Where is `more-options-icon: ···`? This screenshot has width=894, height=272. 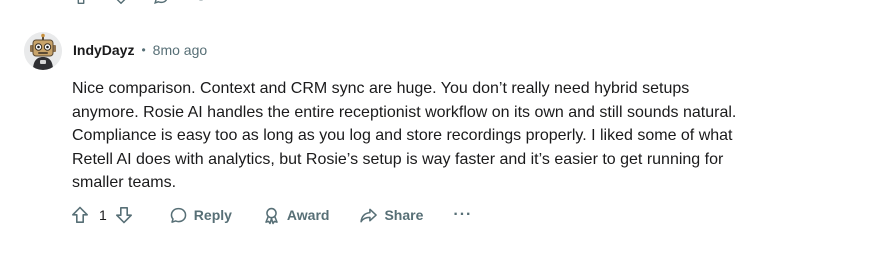
more-options-icon: ··· is located at coordinates (463, 214).